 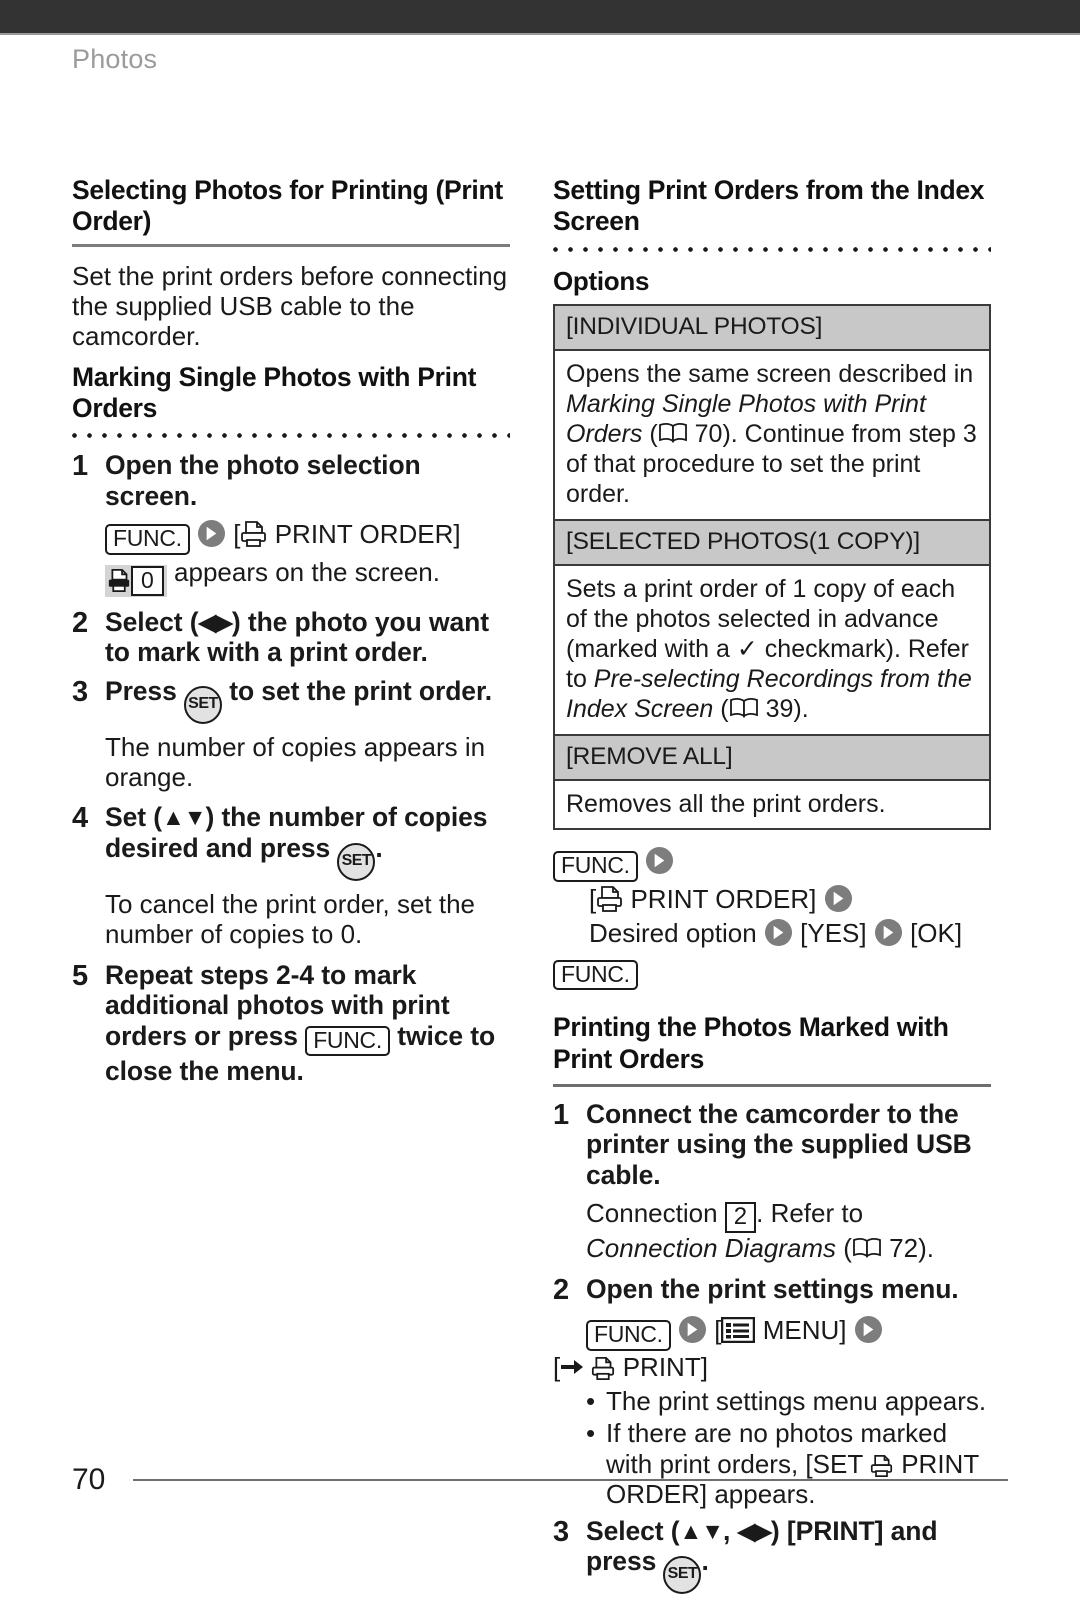 I want to click on option-name: [REMOVE ALL], so click(x=772, y=758).